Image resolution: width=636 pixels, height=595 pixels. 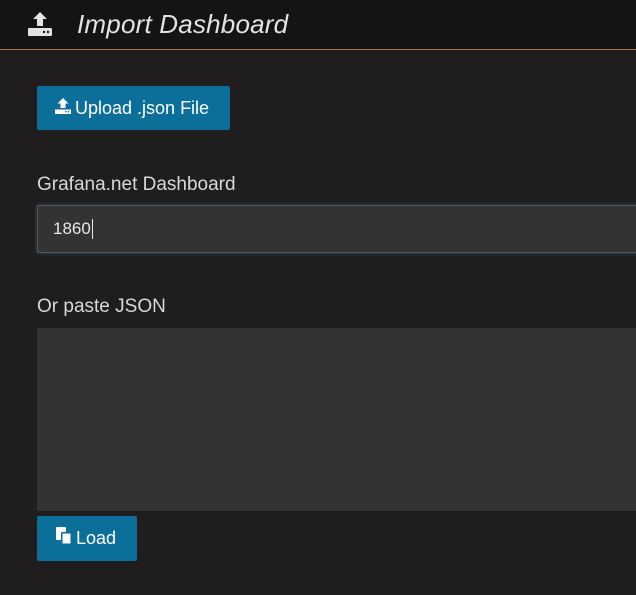 I want to click on grafana-net-dashboard-label: Grafana.net Dashboard, so click(x=136, y=184).